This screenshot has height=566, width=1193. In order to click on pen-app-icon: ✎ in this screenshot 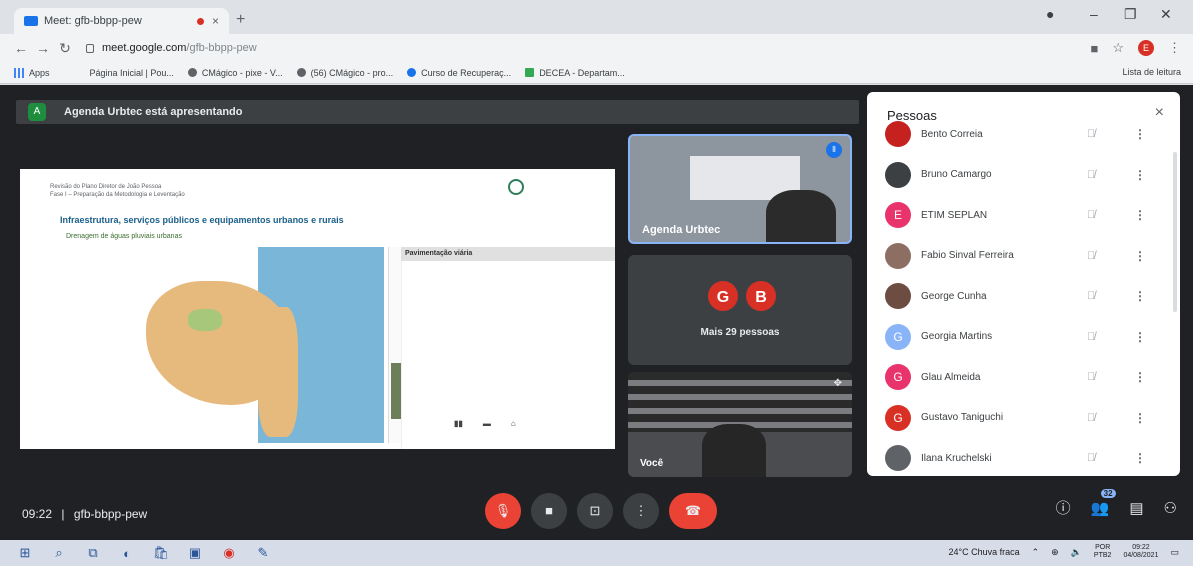, I will do `click(263, 553)`.